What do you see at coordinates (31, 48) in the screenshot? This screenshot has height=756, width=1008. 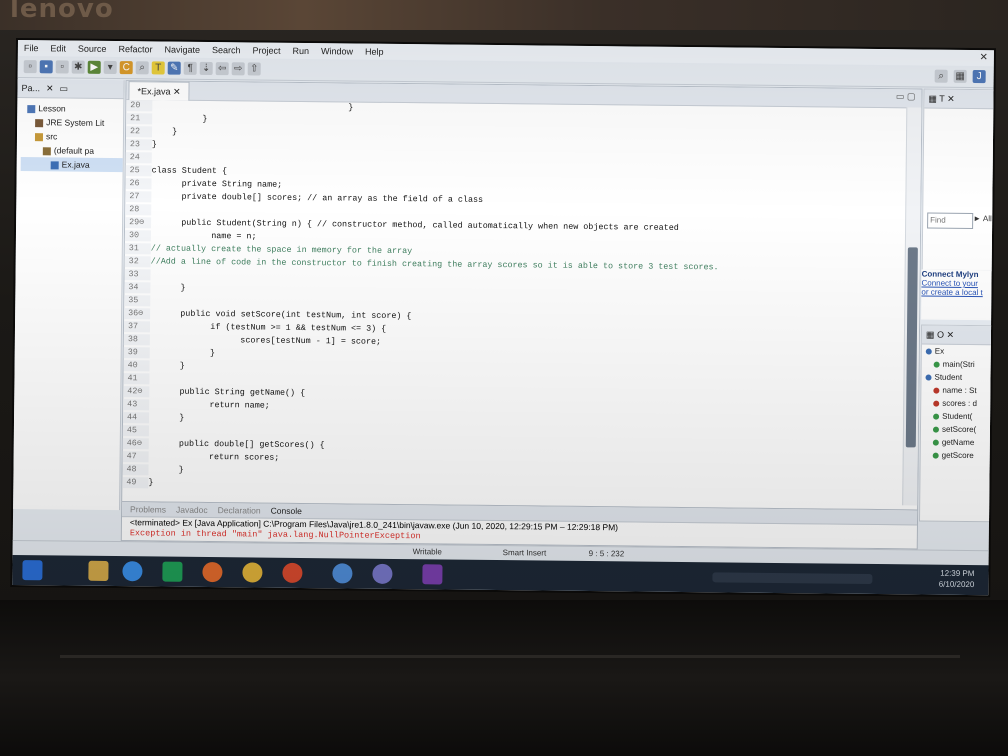 I see `menu-item-file: File` at bounding box center [31, 48].